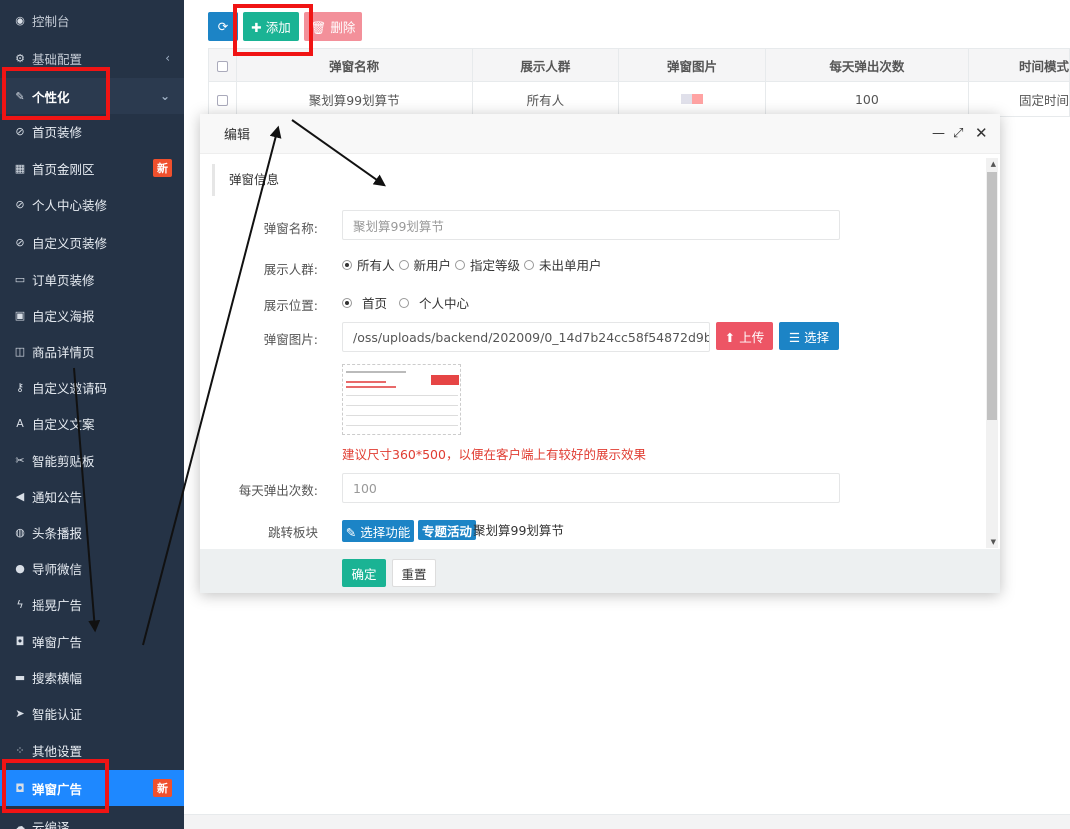 The image size is (1070, 829). I want to click on sidebar-item-notice: ◀ 通知公告, so click(92, 496).